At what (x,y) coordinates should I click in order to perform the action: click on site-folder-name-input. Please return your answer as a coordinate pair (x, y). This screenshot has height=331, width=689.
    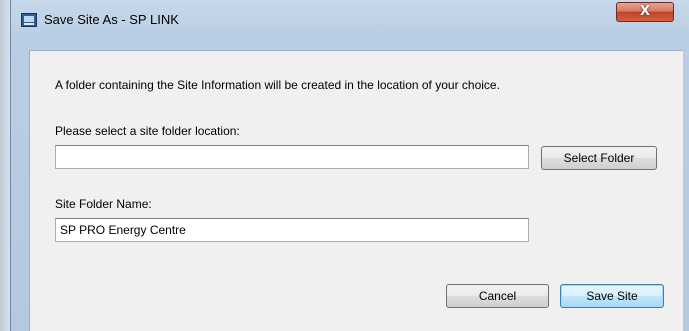
    Looking at the image, I should click on (292, 230).